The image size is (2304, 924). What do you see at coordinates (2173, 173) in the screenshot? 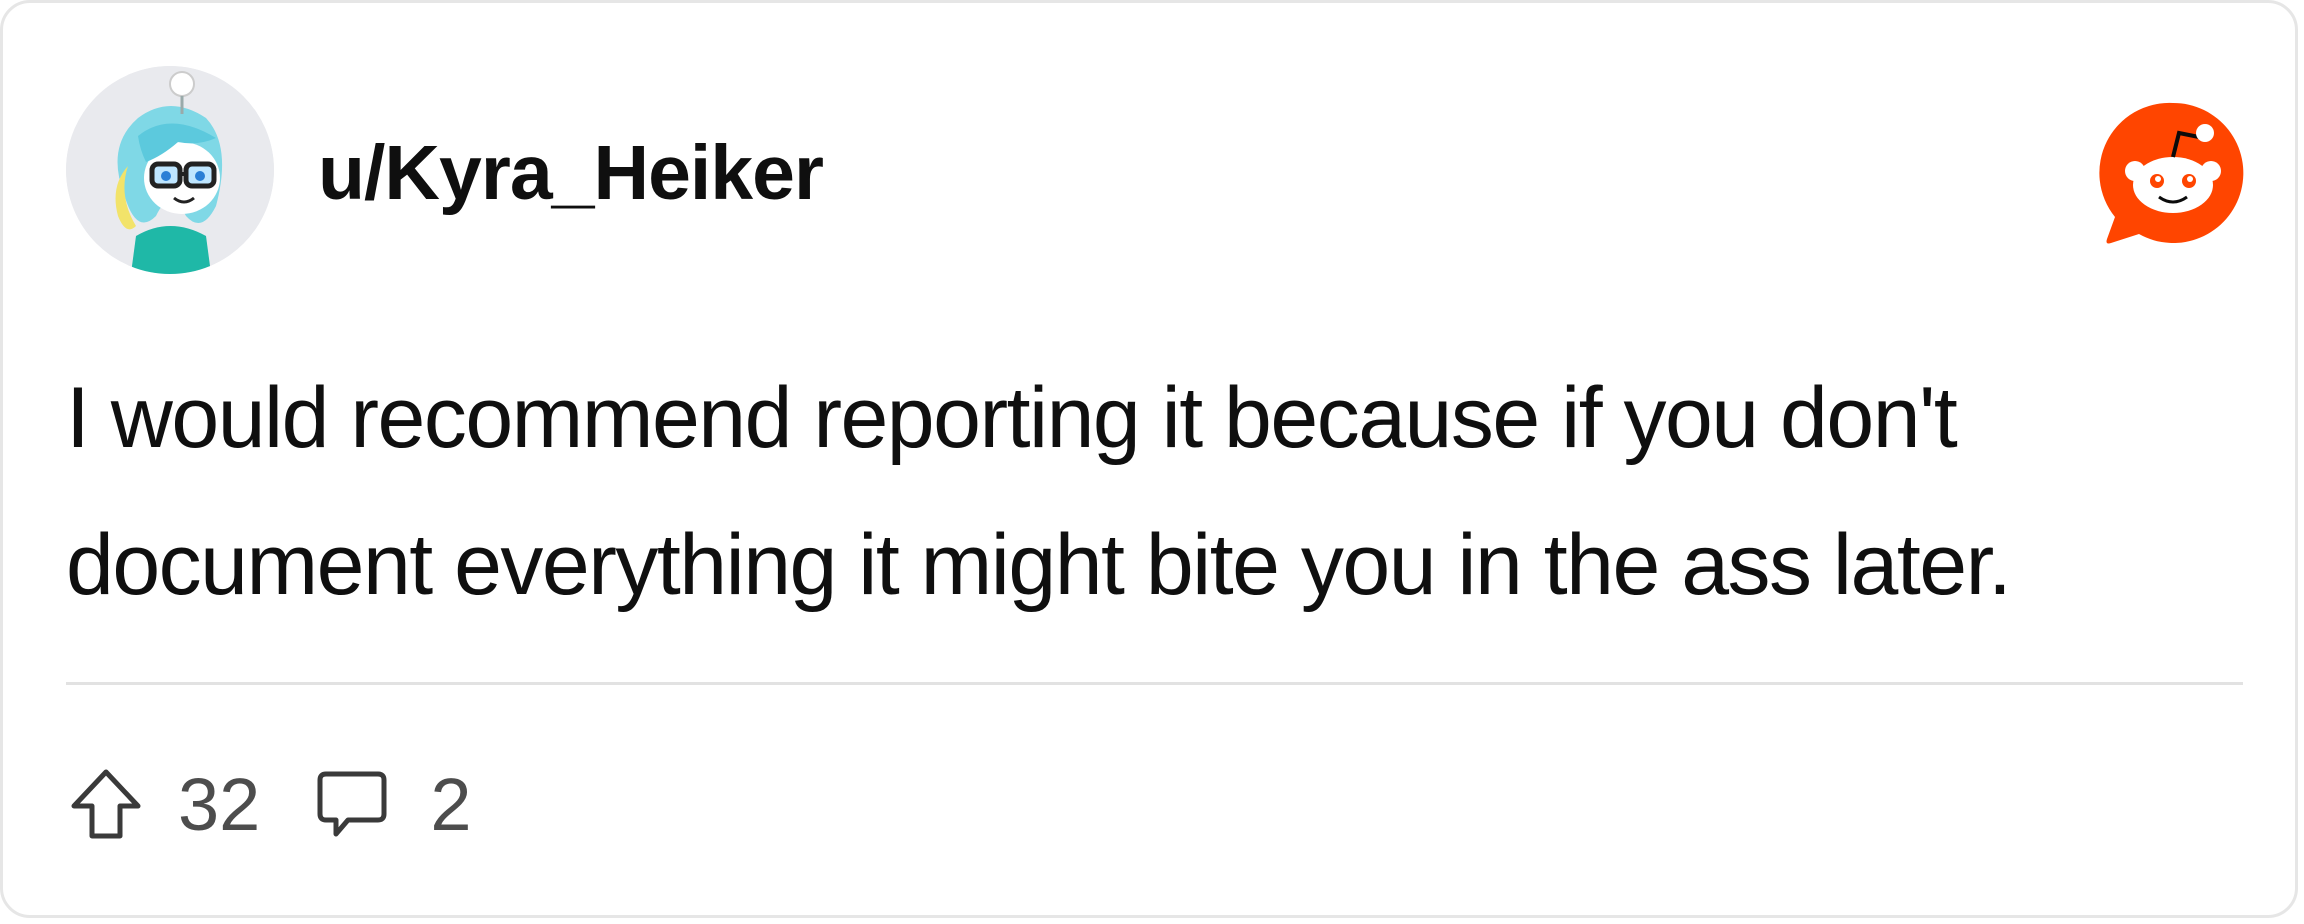
I see `reddit-logo-icon` at bounding box center [2173, 173].